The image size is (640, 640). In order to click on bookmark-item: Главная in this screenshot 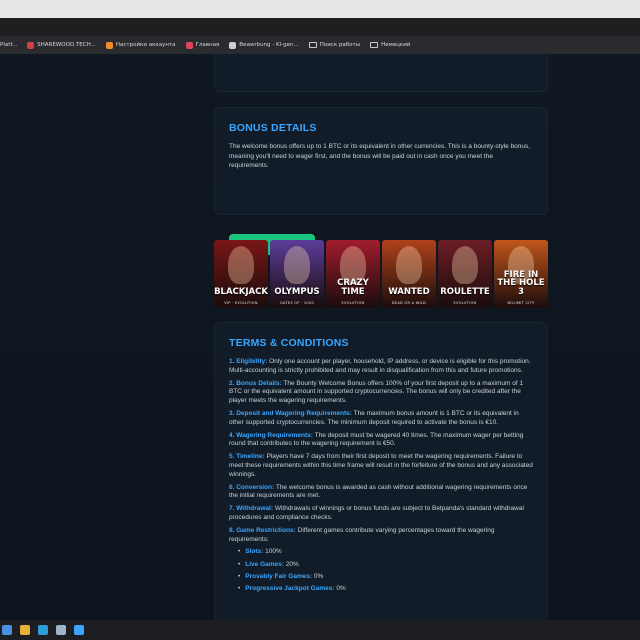, I will do `click(202, 45)`.